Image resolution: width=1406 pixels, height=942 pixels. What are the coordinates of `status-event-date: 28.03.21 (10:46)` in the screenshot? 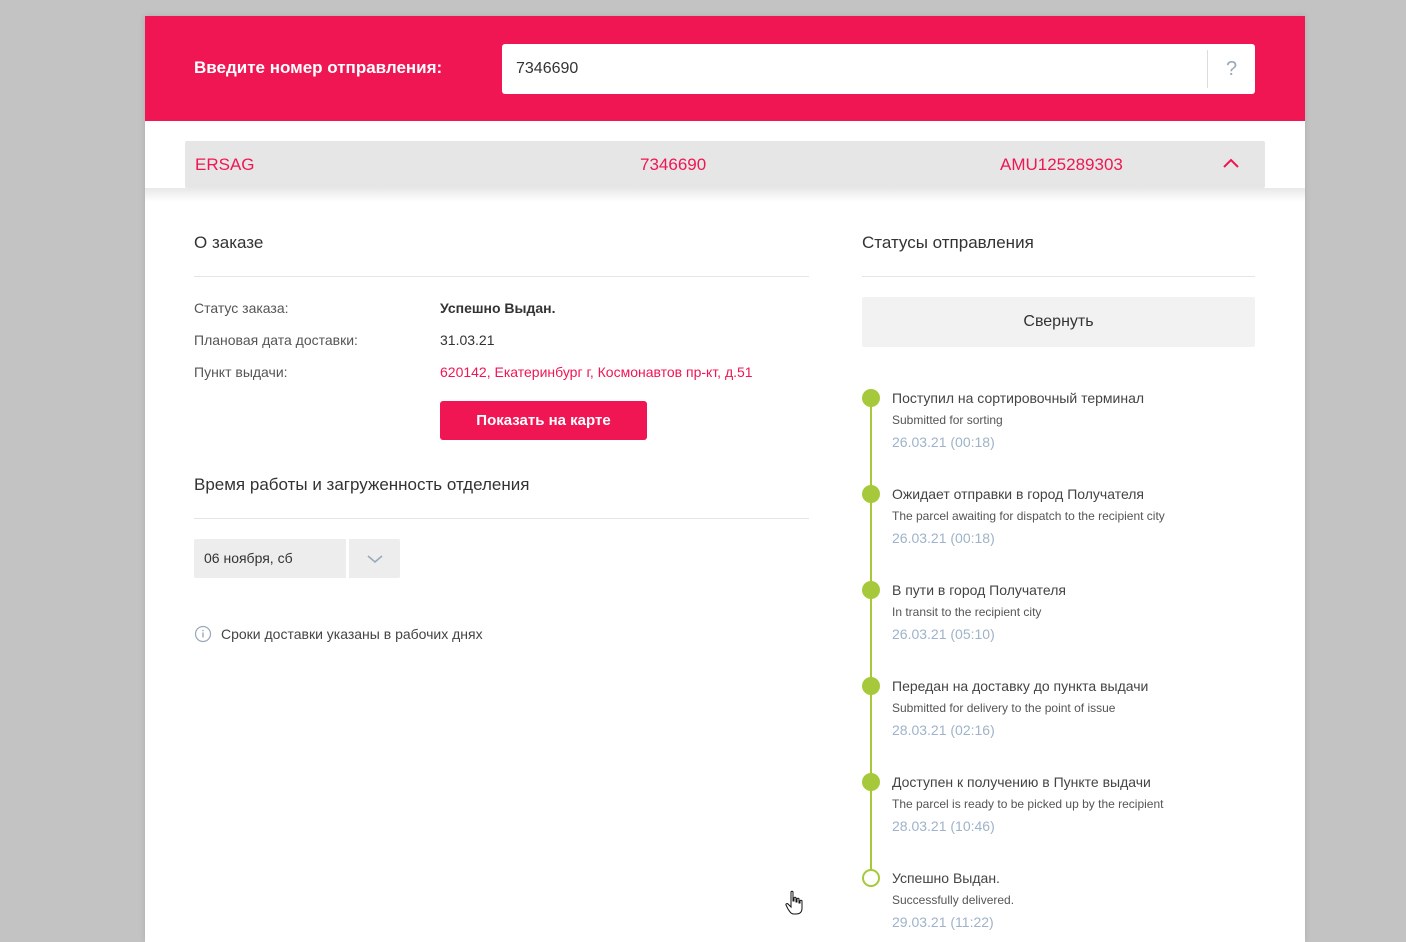 It's located at (943, 826).